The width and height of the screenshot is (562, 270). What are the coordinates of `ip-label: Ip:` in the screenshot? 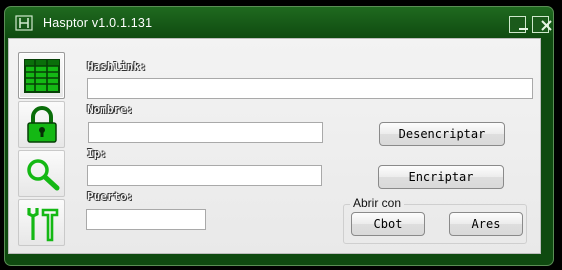 It's located at (97, 153).